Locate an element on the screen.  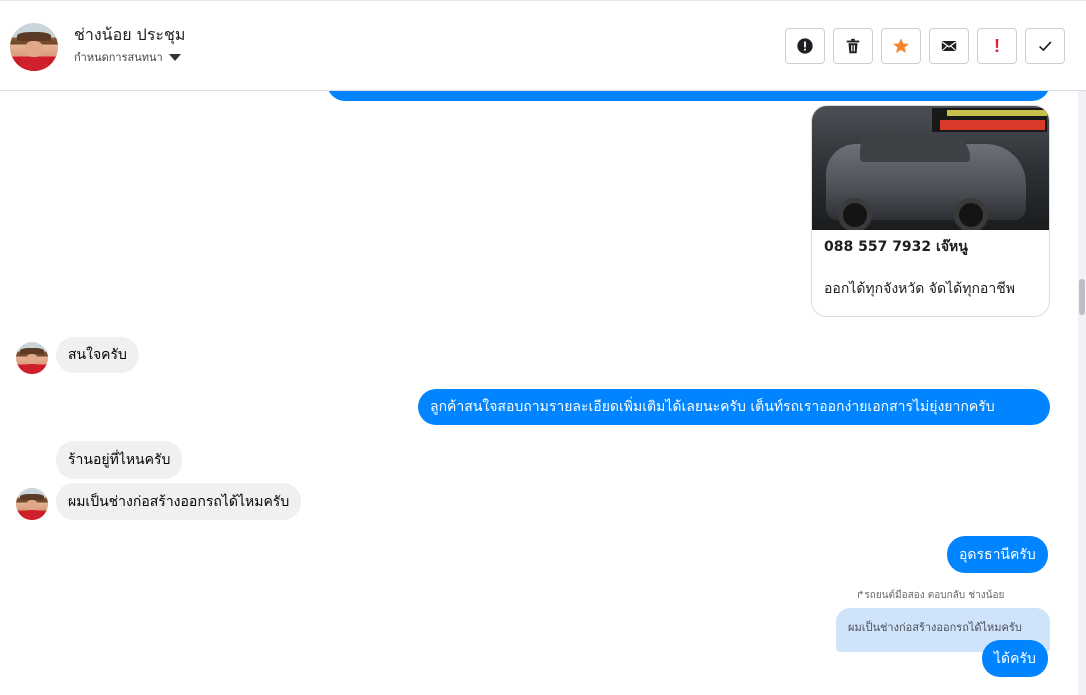
scrollbar-thumb is located at coordinates (1082, 297).